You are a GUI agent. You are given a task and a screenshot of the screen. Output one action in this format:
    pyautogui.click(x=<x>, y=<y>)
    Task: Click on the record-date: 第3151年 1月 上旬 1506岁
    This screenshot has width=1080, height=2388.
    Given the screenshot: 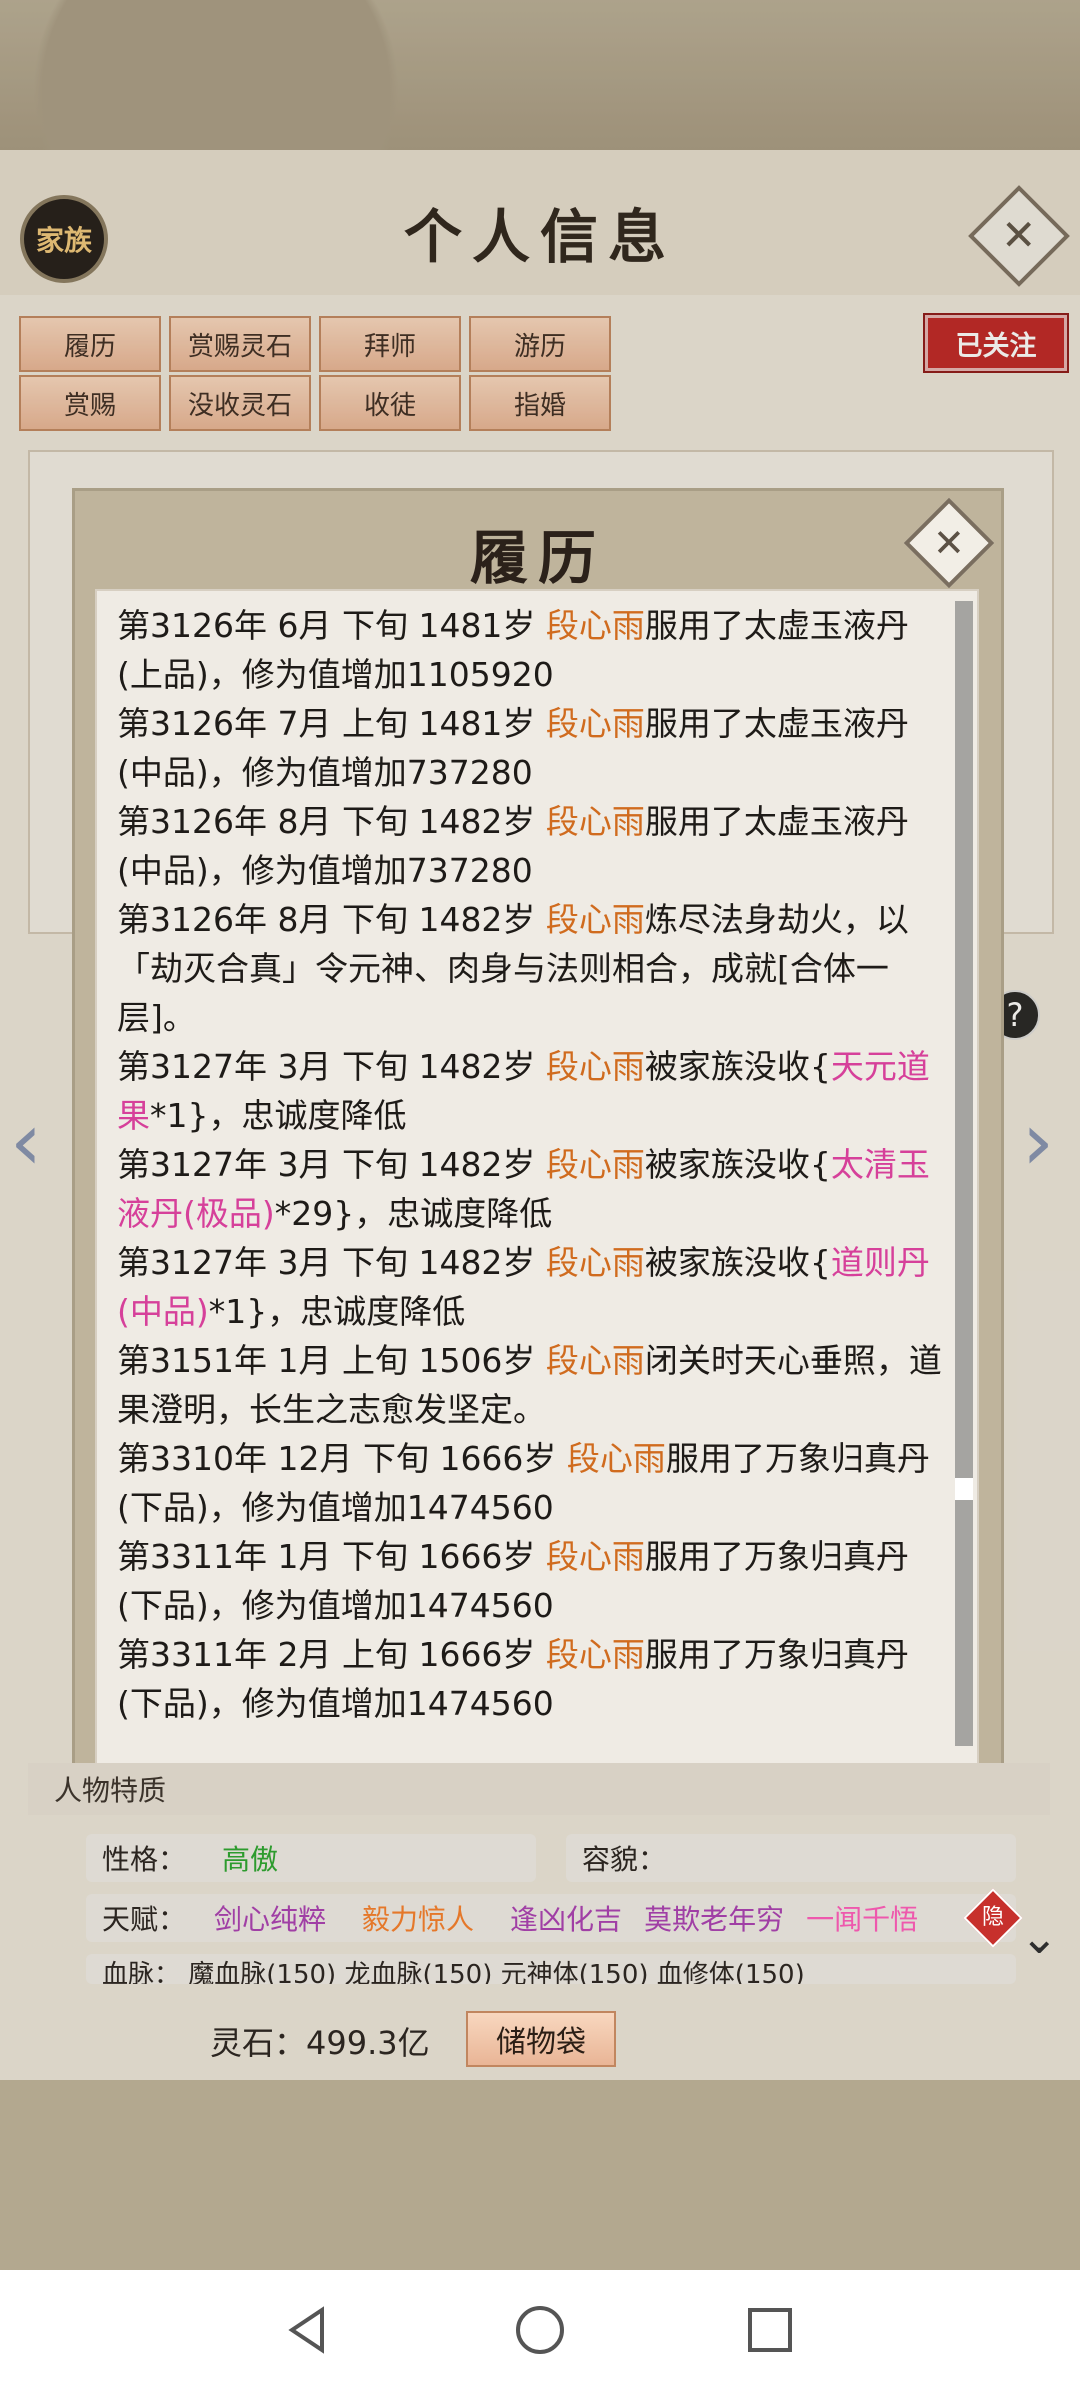 What is the action you would take?
    pyautogui.click(x=331, y=1360)
    